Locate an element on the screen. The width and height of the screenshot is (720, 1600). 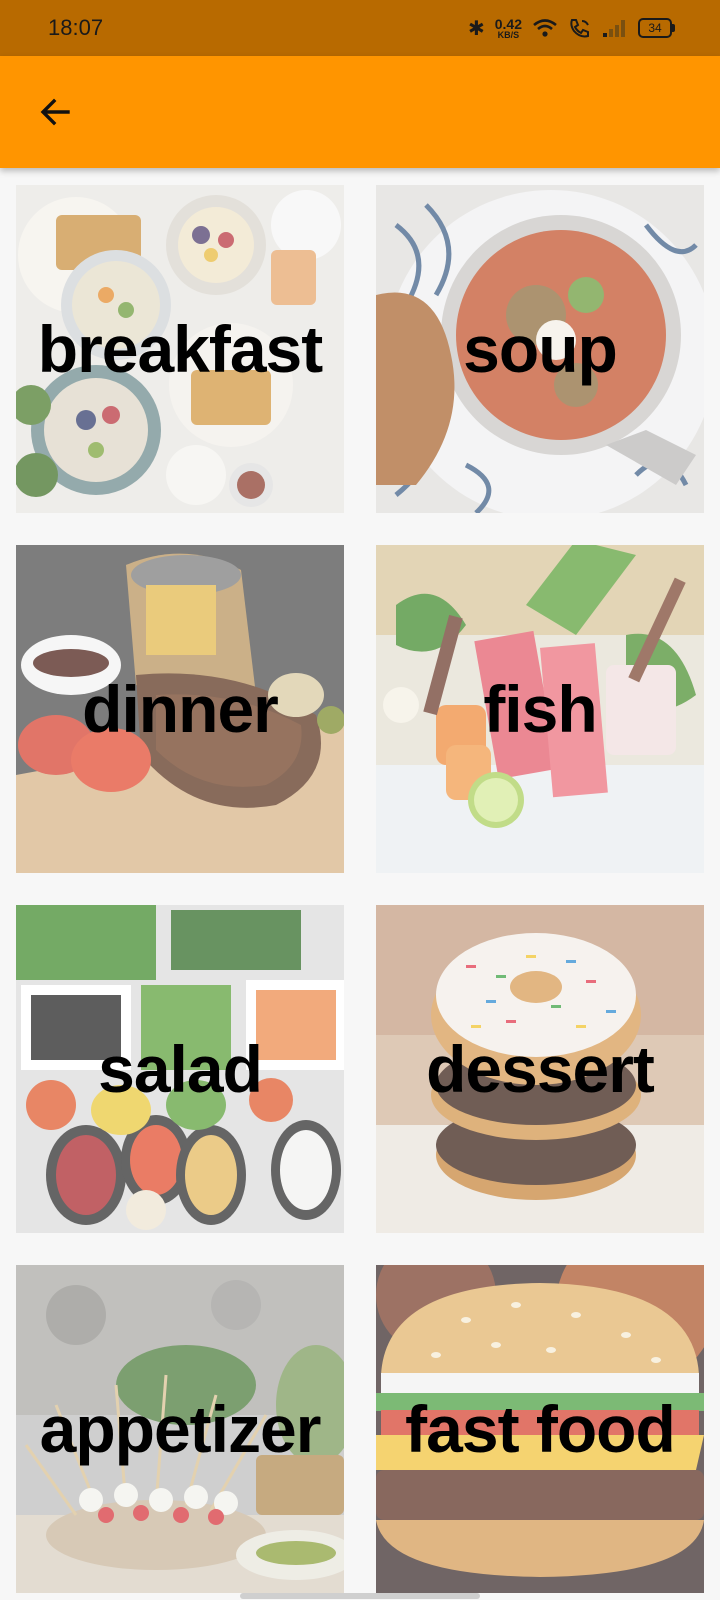
category-tile-dinner: dinner is located at coordinates (180, 709).